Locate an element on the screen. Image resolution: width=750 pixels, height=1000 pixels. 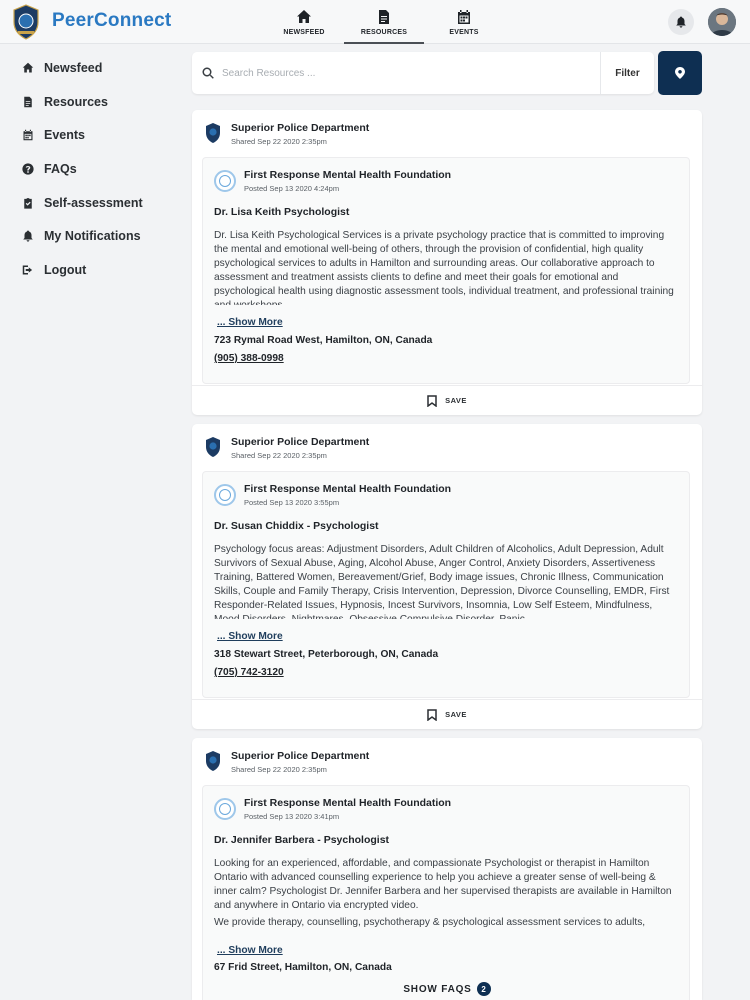
location-button is located at coordinates (680, 73).